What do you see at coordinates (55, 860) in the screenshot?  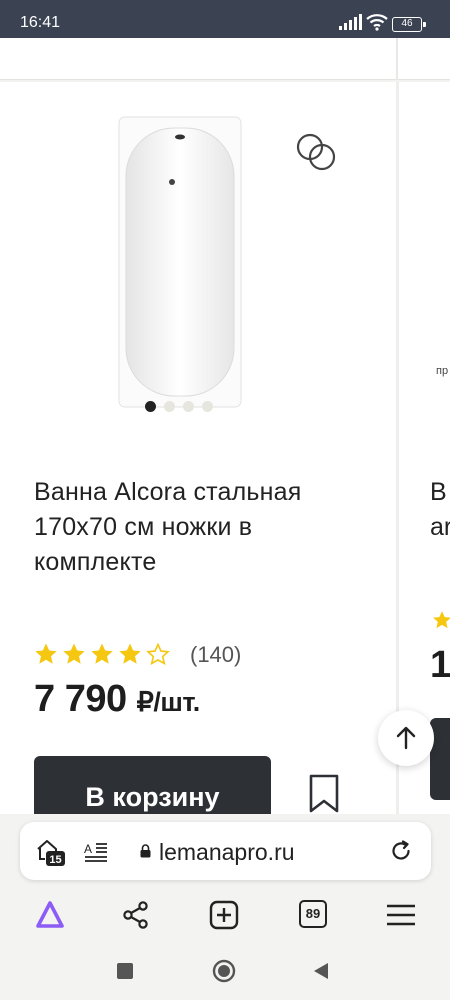 I see `svg-text: 15` at bounding box center [55, 860].